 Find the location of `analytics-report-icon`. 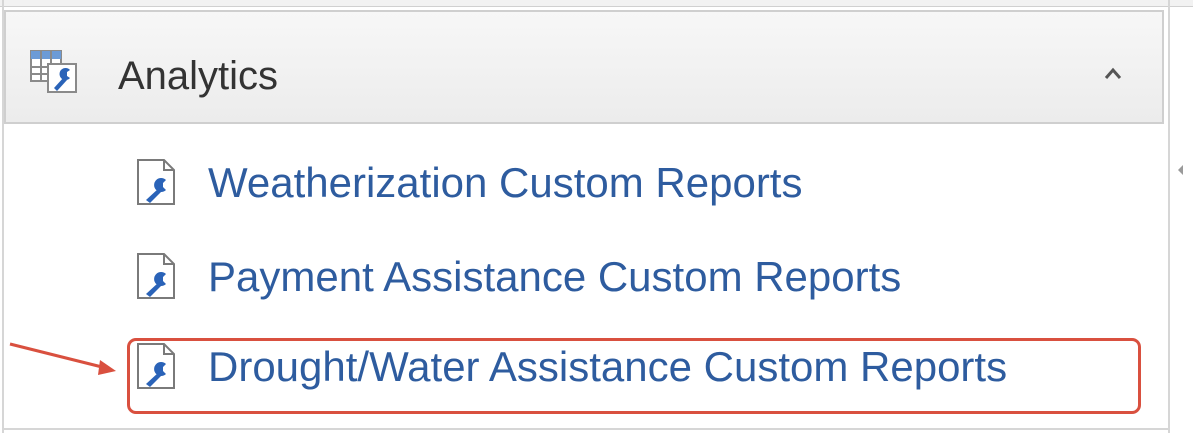

analytics-report-icon is located at coordinates (56, 73).